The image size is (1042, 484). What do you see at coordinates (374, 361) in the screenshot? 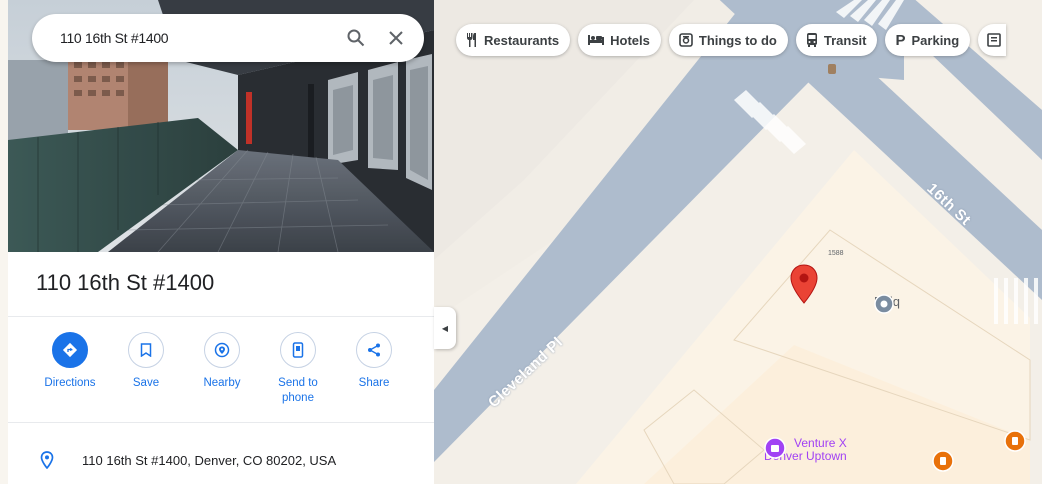
I see `share-button: Share` at bounding box center [374, 361].